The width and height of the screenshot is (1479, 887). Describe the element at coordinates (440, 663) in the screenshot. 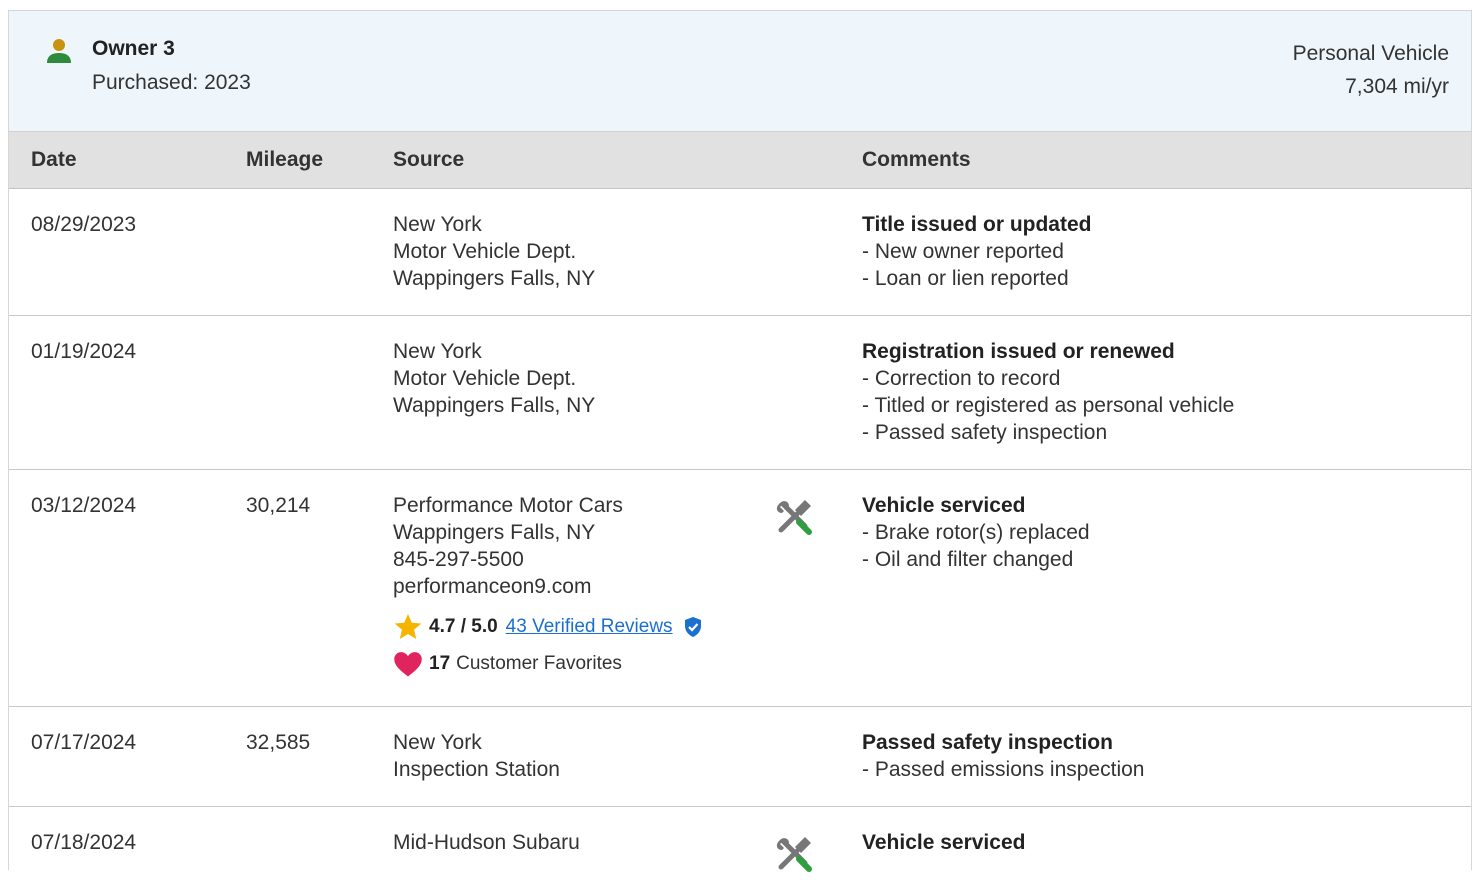

I see `favorites-count: 17` at that location.